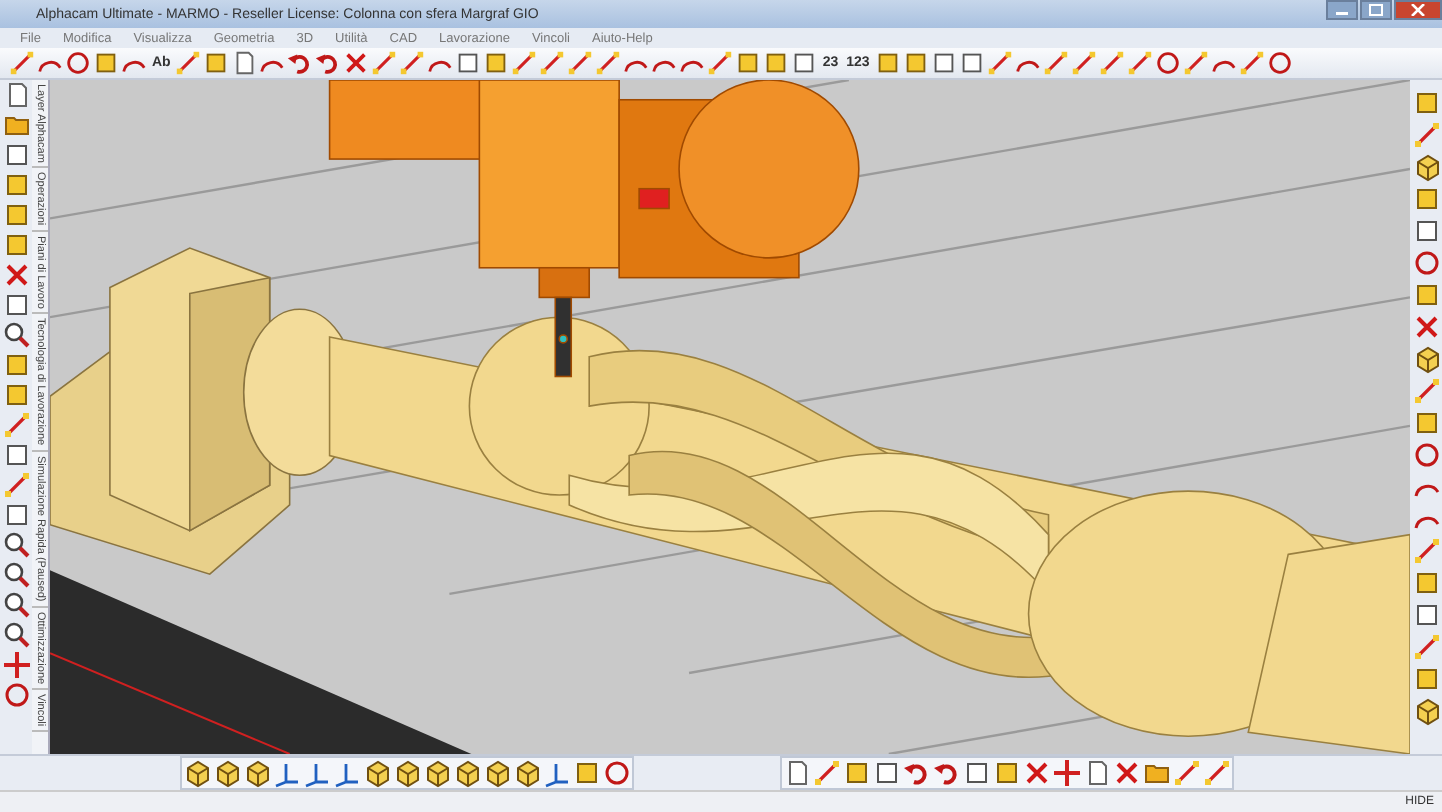  I want to click on close-icon, so click(1418, 10).